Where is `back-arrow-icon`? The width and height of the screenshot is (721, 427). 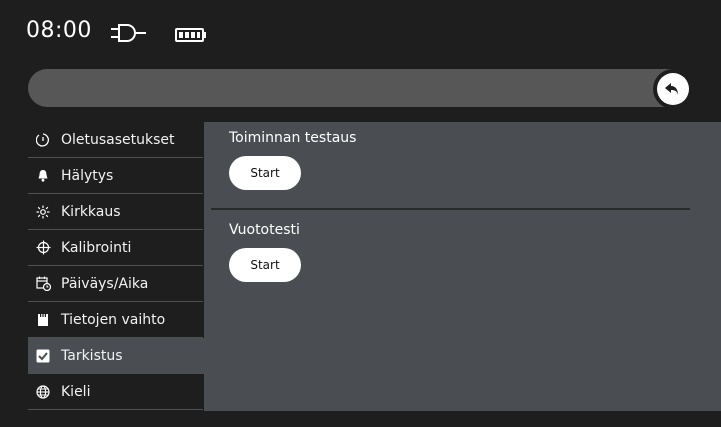
back-arrow-icon is located at coordinates (673, 89).